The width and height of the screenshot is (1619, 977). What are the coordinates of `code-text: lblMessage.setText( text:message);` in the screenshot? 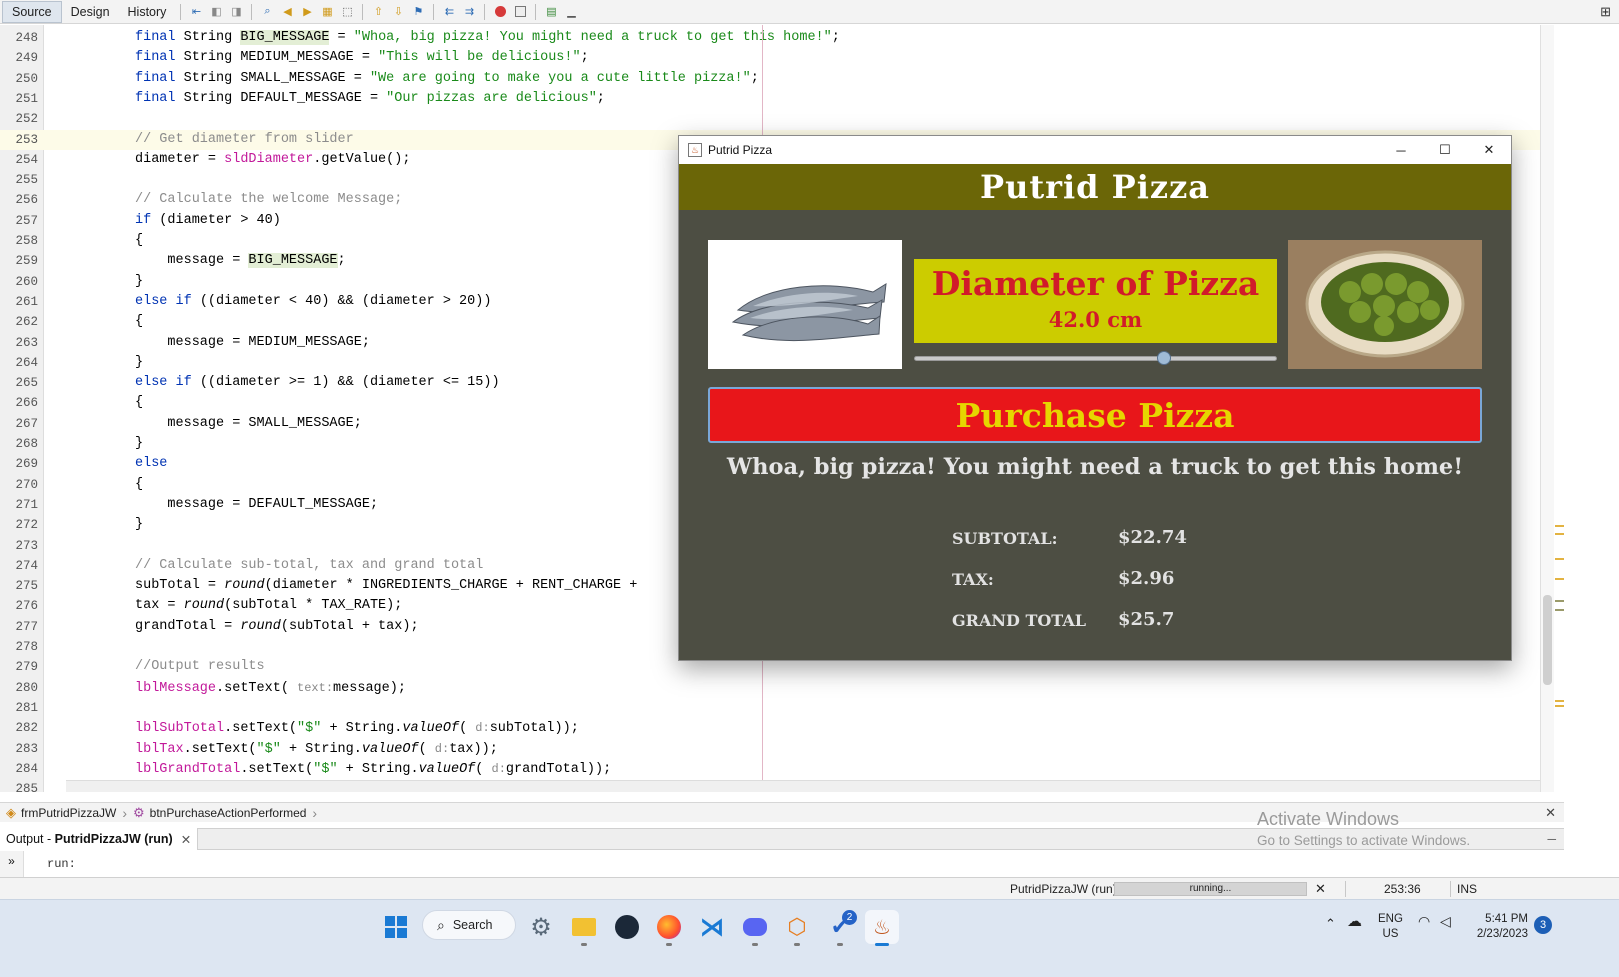 It's located at (270, 688).